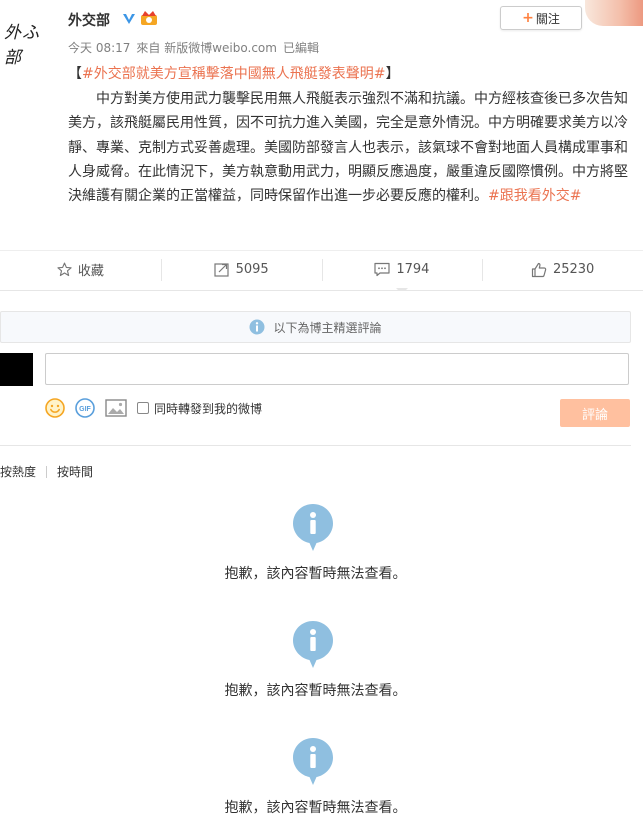 This screenshot has height=817, width=643. I want to click on sort-separator, so click(47, 471).